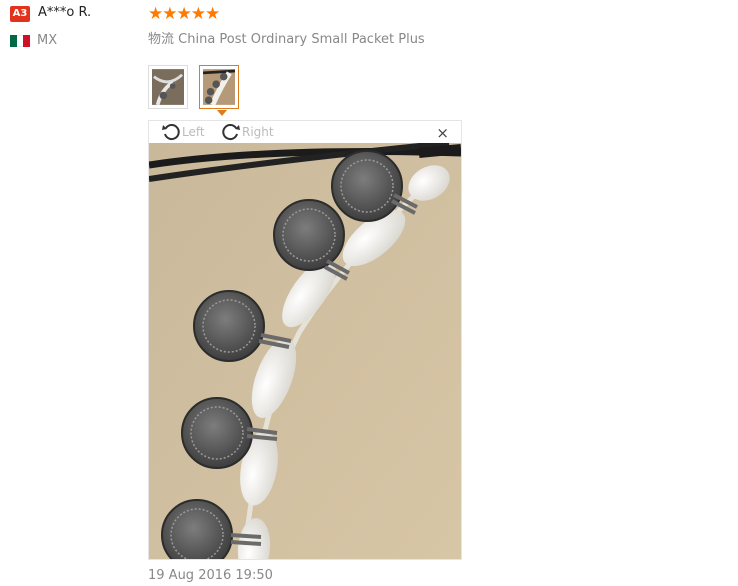  I want to click on rating-stars: ★★★★★, so click(184, 14).